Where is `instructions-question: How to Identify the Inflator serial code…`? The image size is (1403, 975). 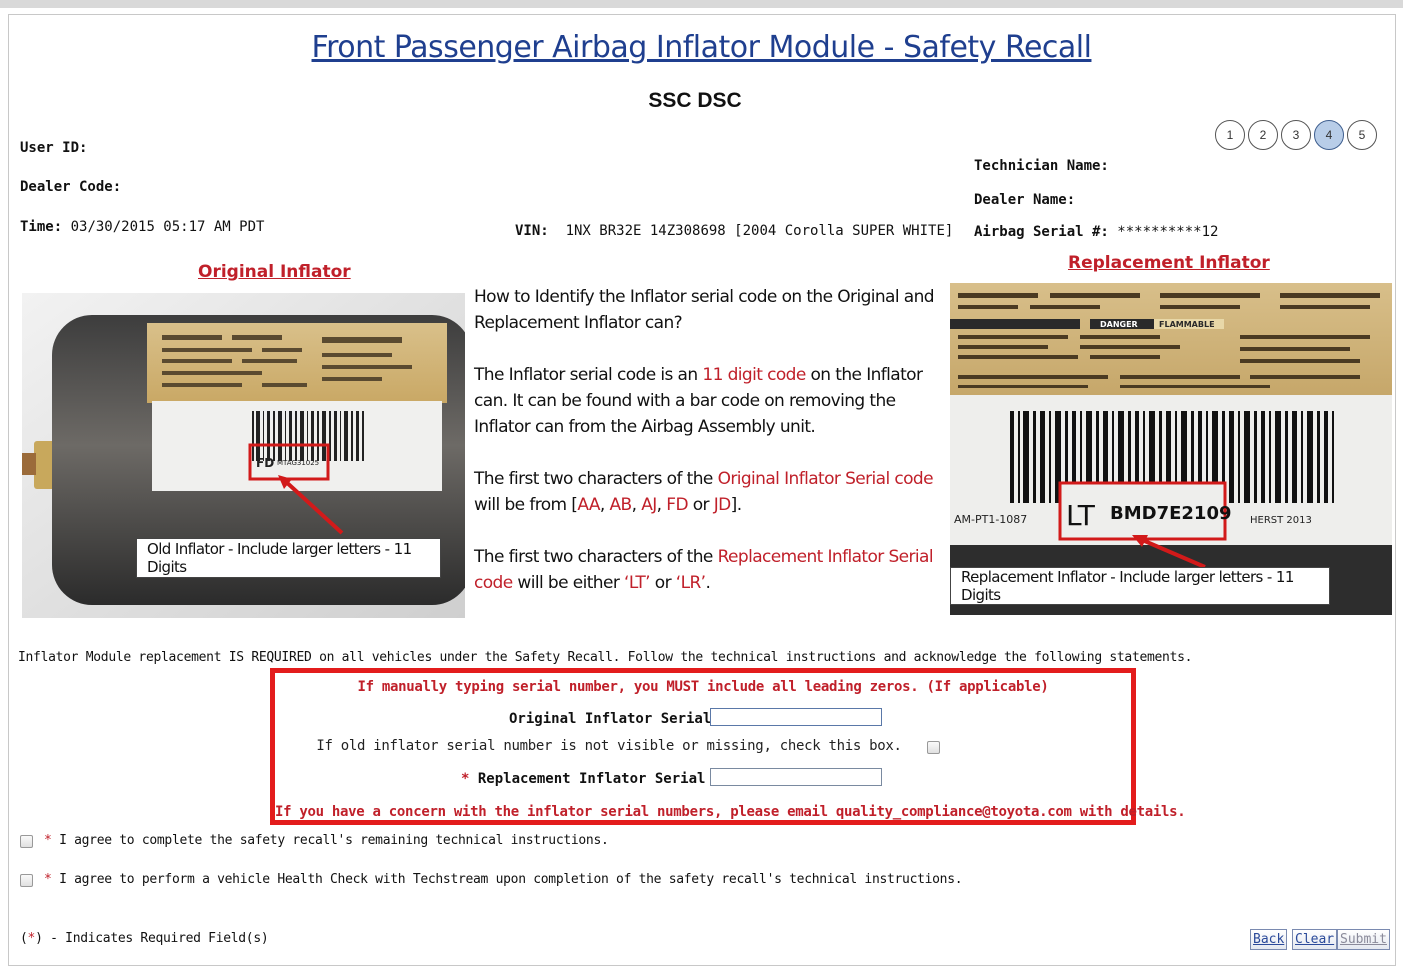
instructions-question: How to Identify the Inflator serial code… is located at coordinates (704, 310).